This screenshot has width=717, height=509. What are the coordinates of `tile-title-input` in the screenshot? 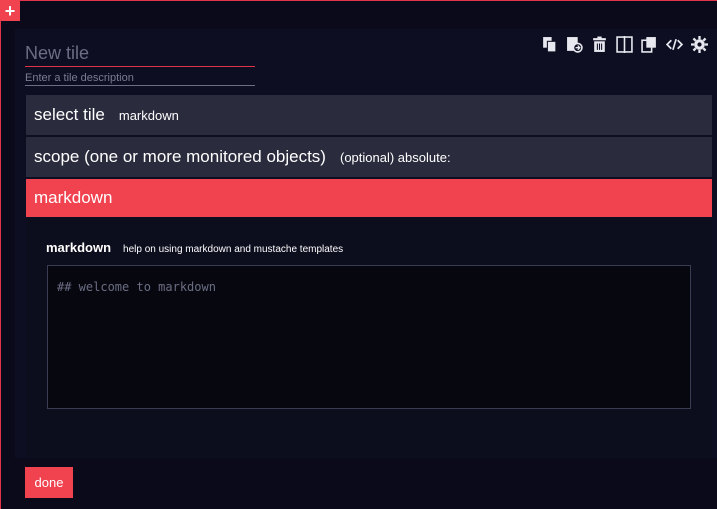 It's located at (140, 53).